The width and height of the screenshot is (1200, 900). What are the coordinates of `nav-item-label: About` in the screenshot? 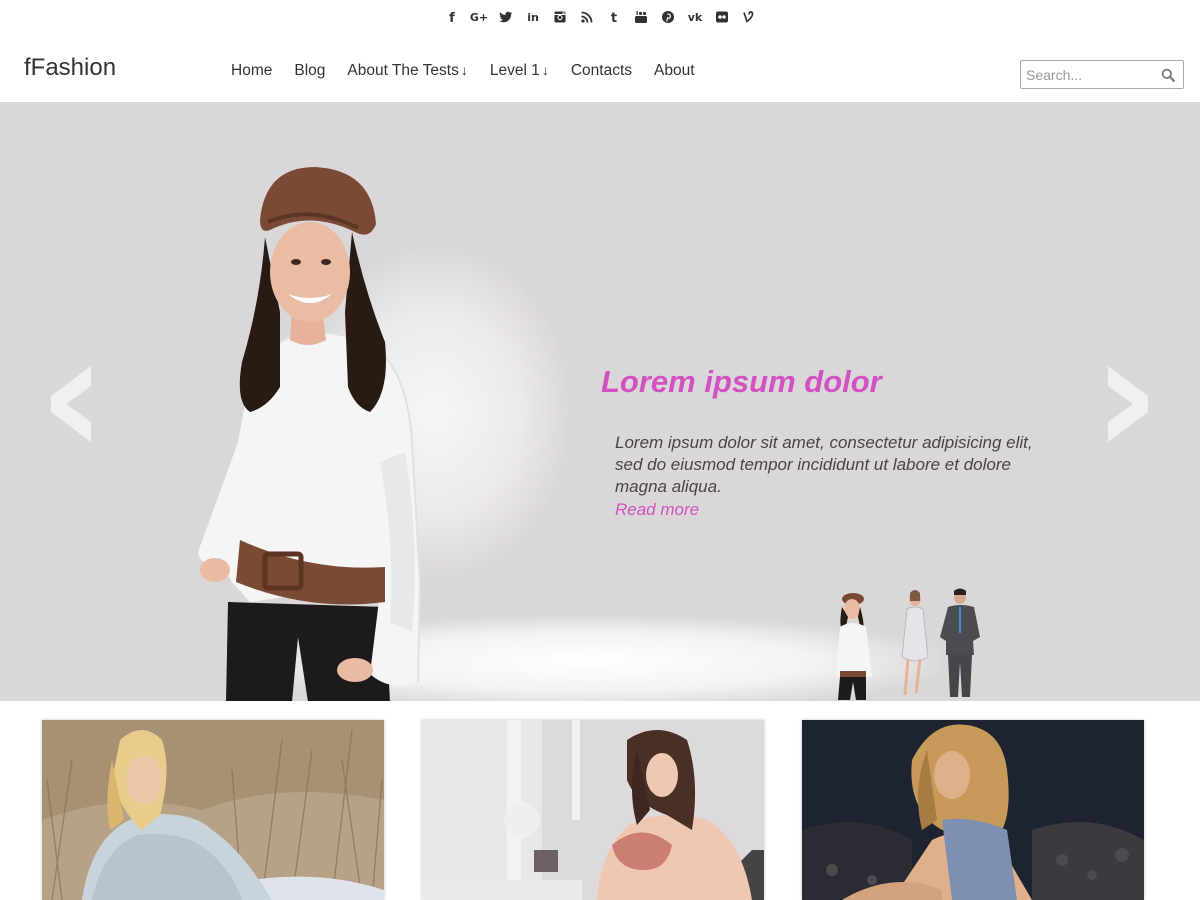 It's located at (674, 70).